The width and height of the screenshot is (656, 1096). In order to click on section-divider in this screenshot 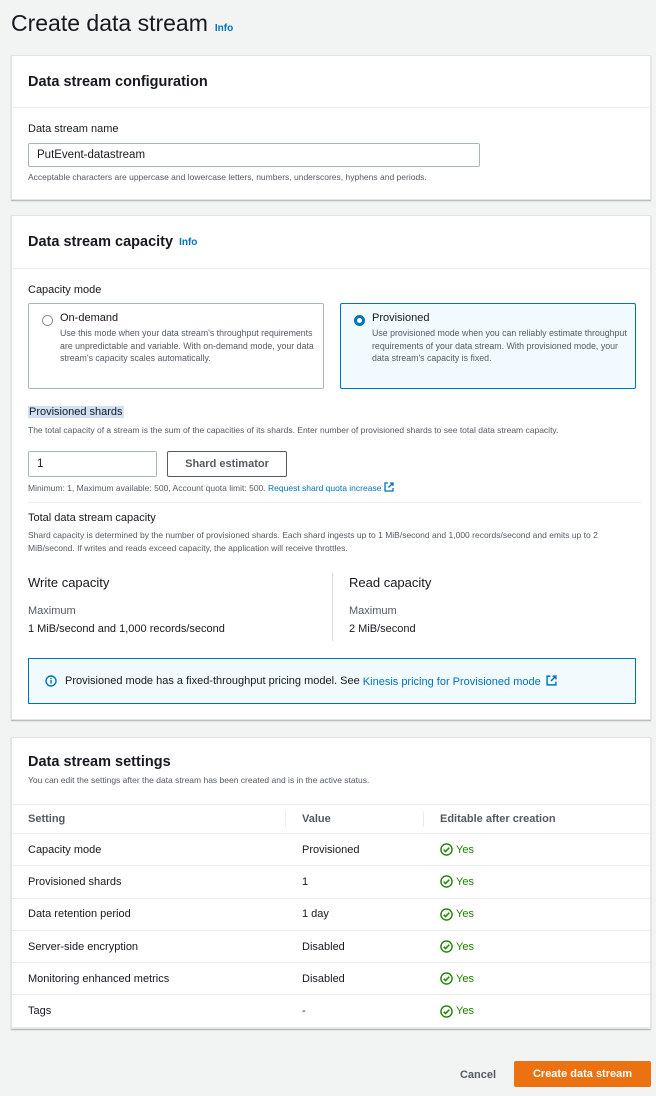, I will do `click(335, 502)`.